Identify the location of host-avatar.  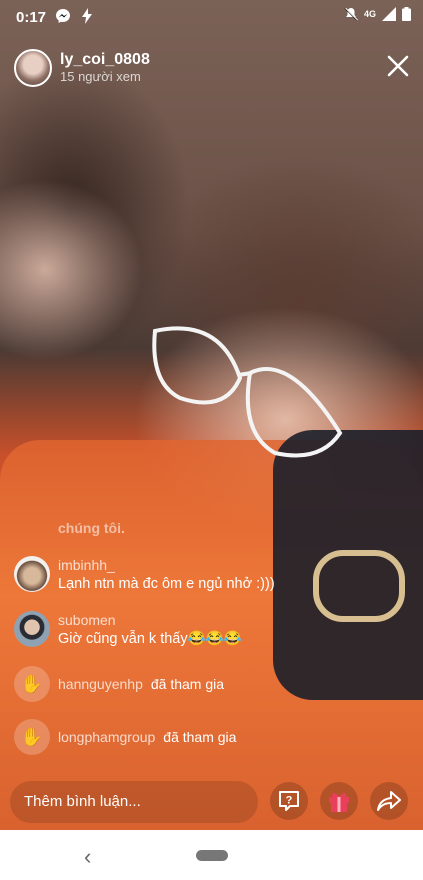
(33, 68).